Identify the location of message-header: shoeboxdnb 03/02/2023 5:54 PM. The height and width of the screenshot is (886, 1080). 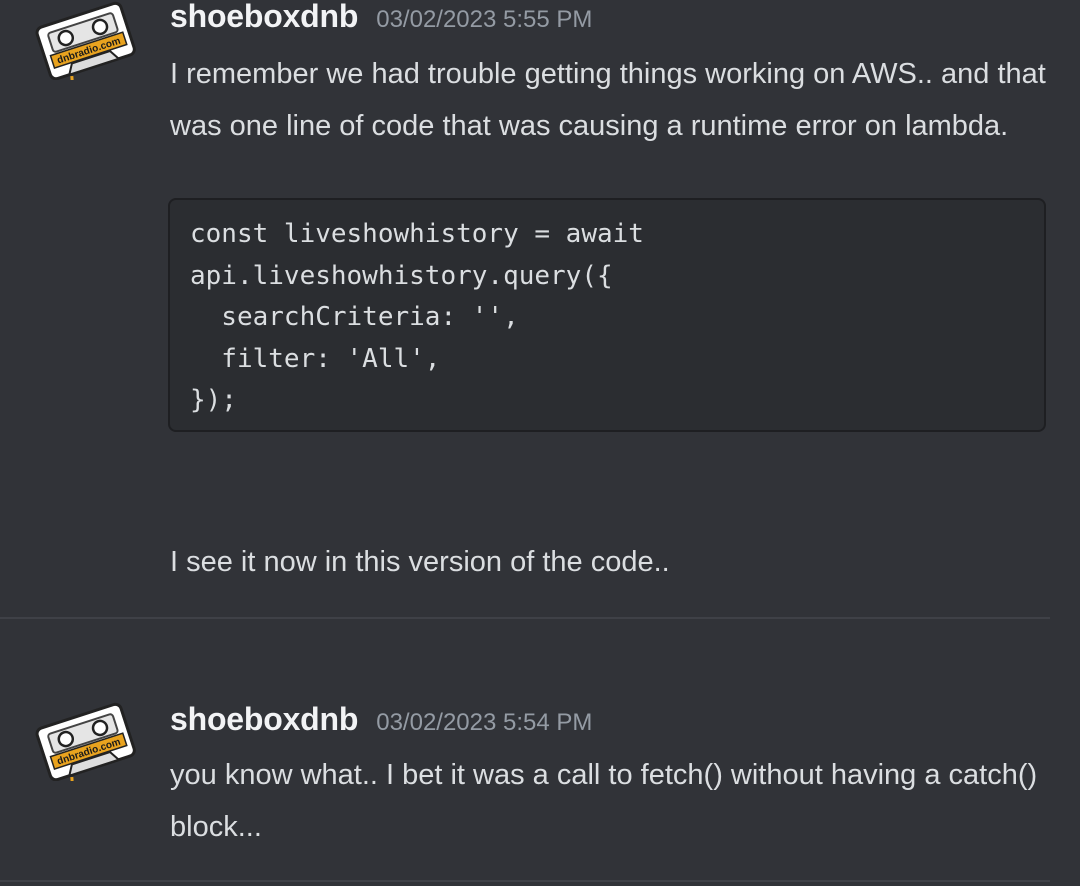
(381, 719).